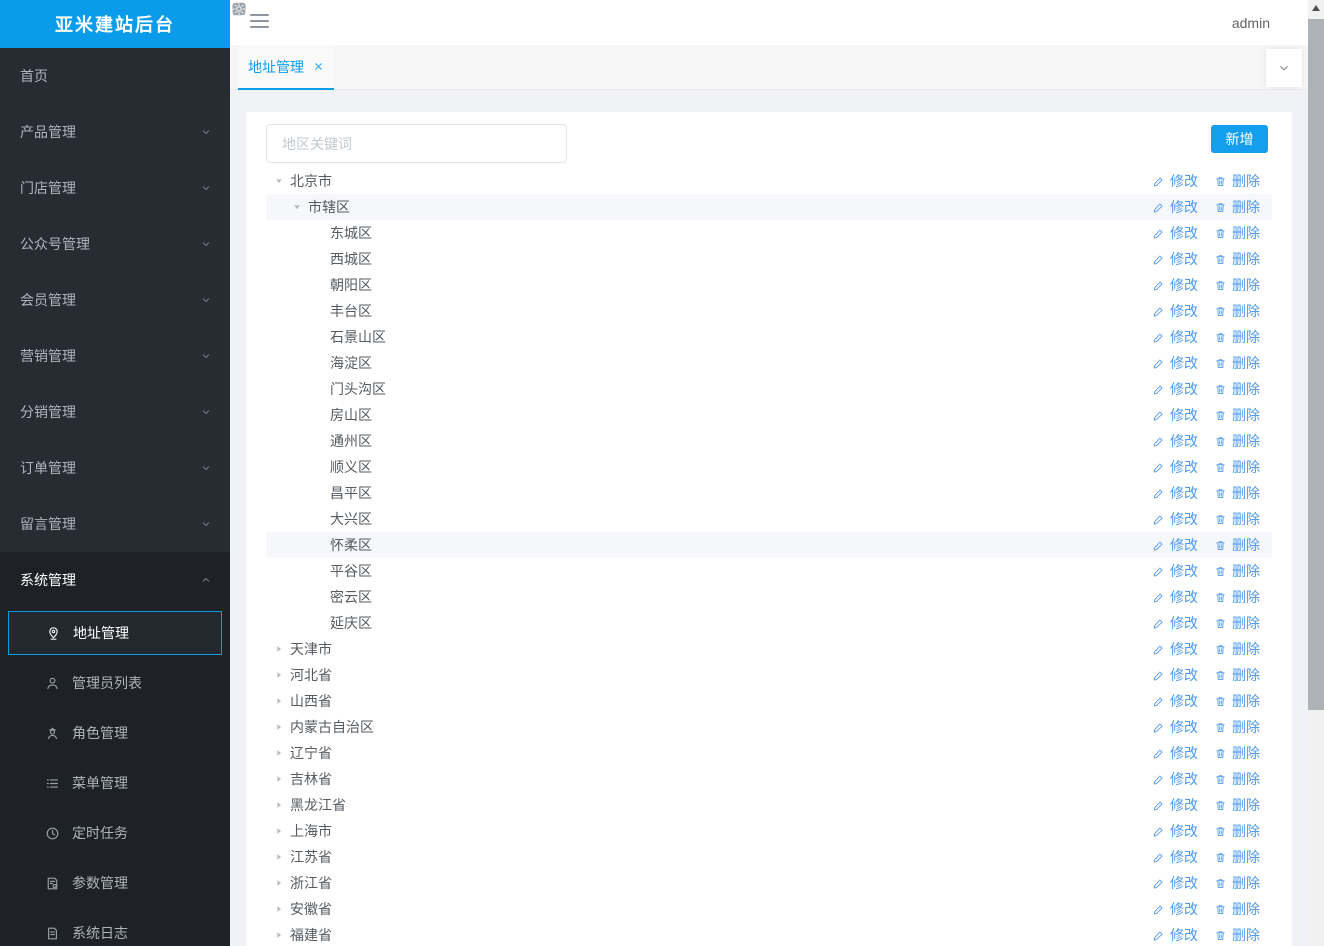 Image resolution: width=1324 pixels, height=946 pixels. What do you see at coordinates (115, 783) in the screenshot?
I see `sidebar-subitem-menu: 菜单管理` at bounding box center [115, 783].